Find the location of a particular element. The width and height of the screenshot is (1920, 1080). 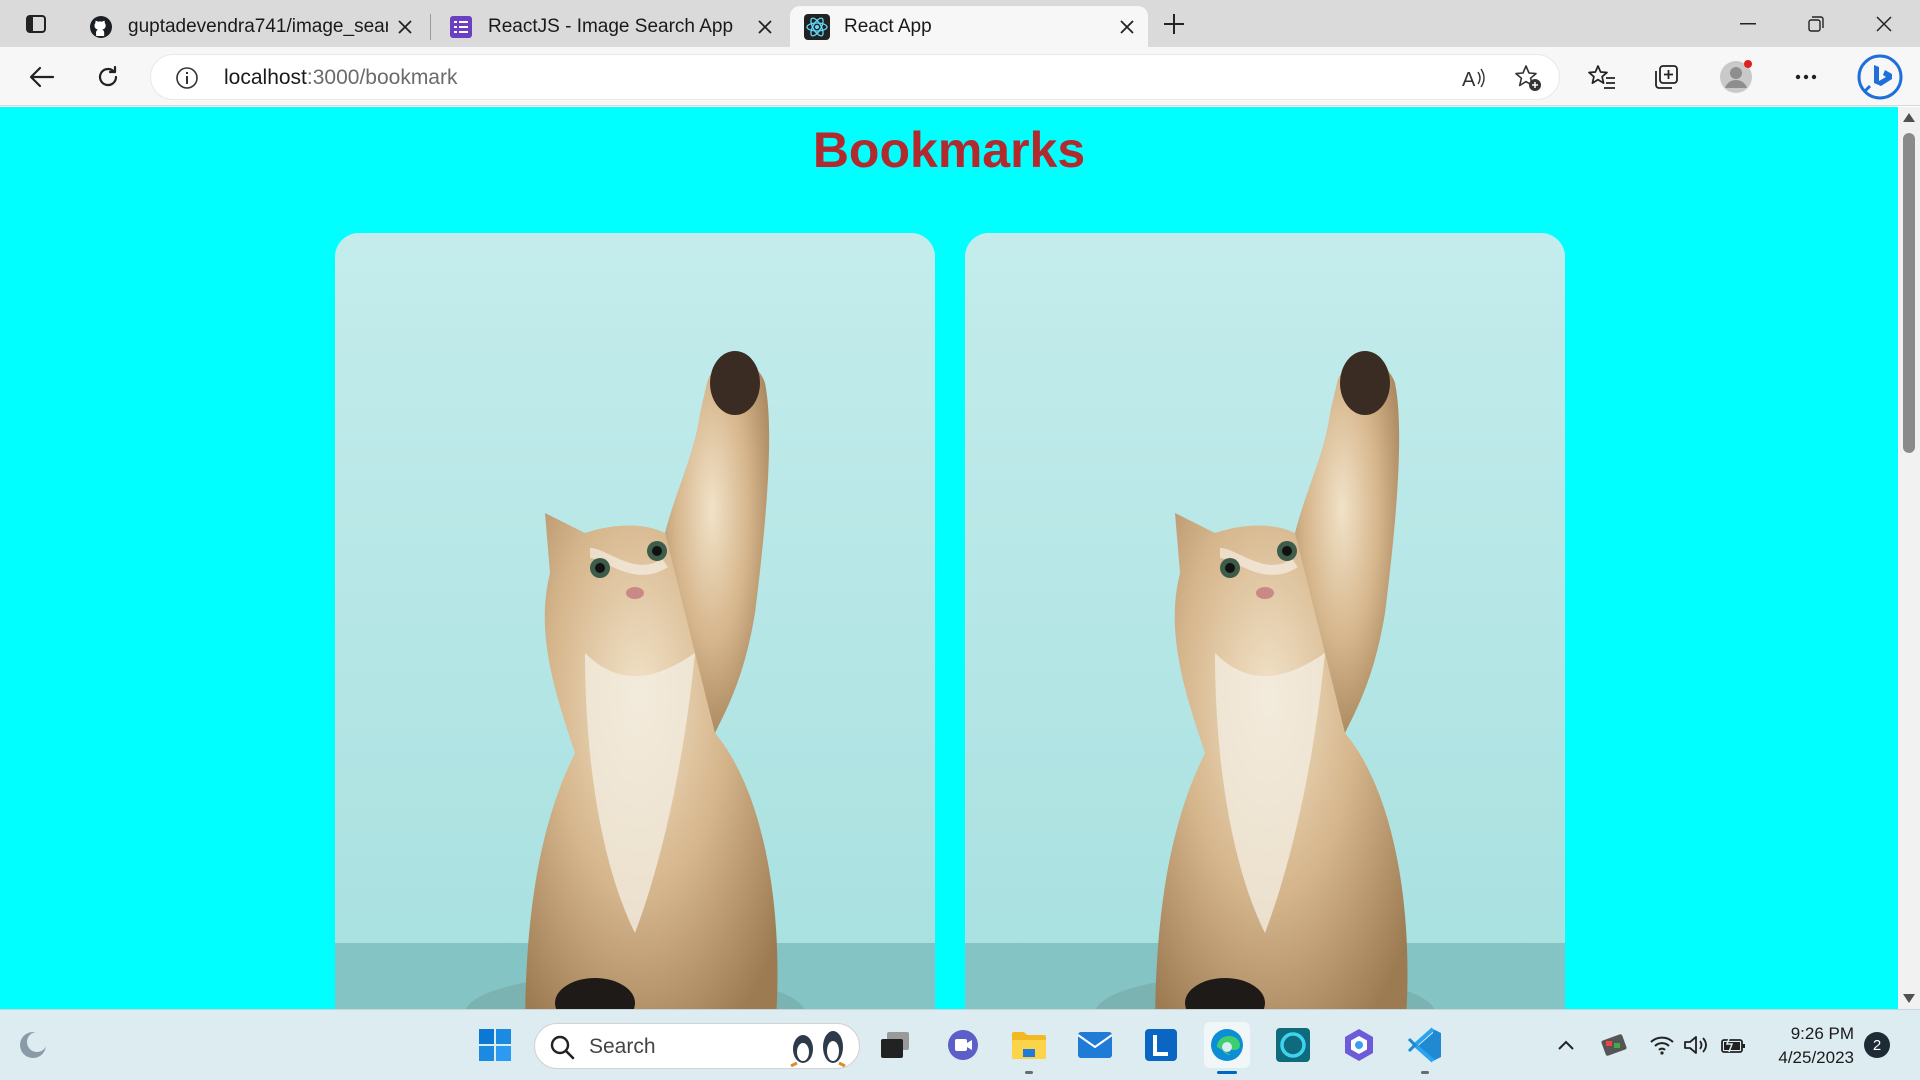

collections-icon is located at coordinates (1666, 77).